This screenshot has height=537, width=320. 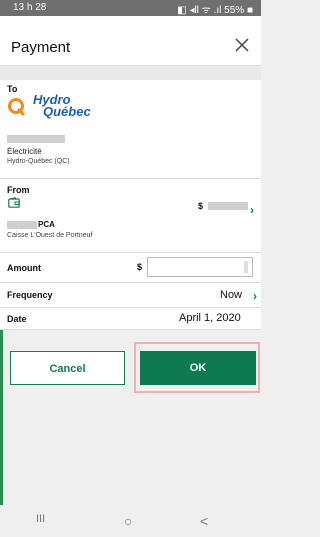 What do you see at coordinates (204, 521) in the screenshot?
I see `back-button: <` at bounding box center [204, 521].